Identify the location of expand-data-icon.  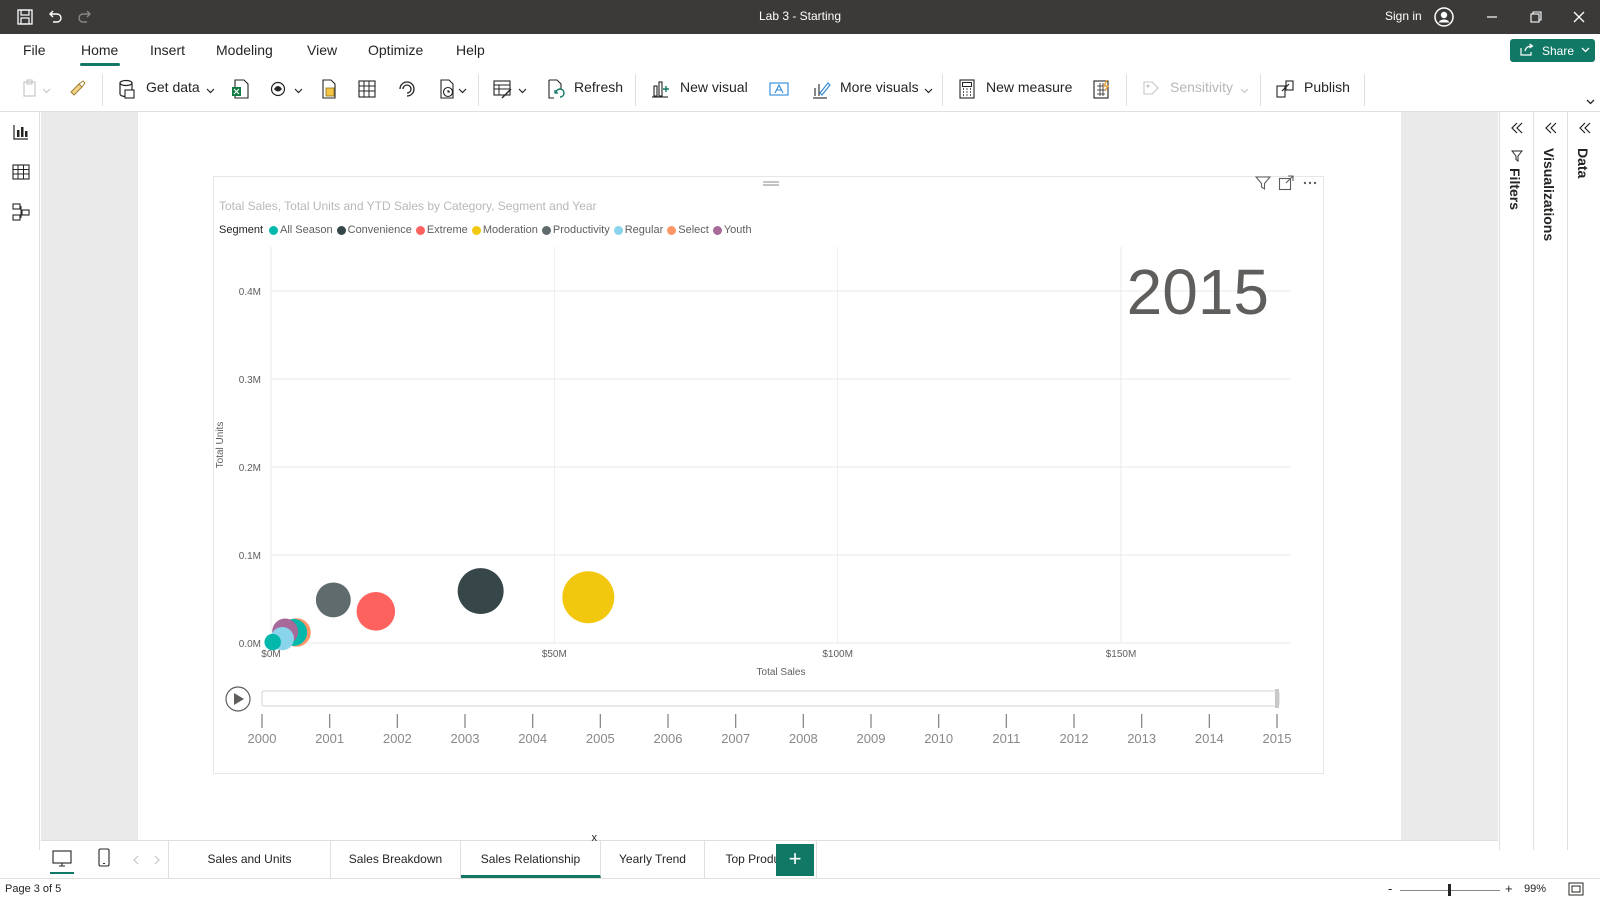
(1585, 128).